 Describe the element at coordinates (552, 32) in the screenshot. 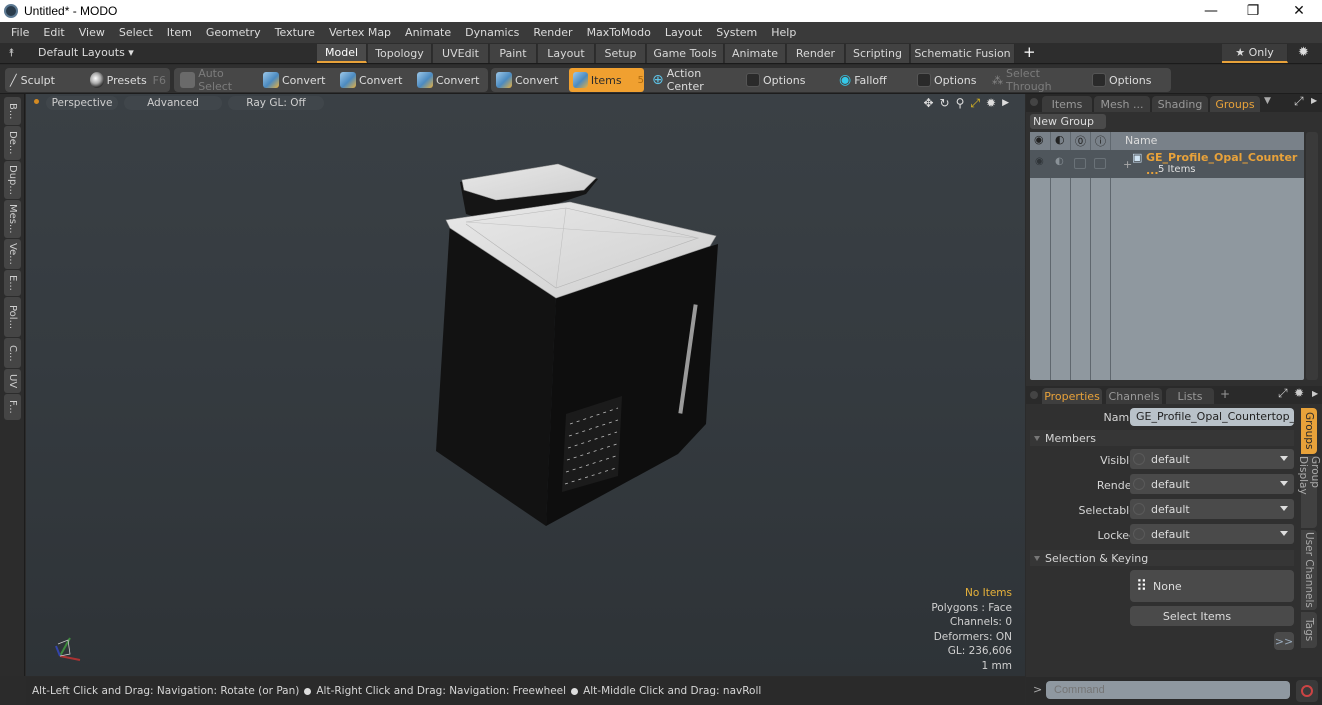

I see `menu-render: Render` at that location.